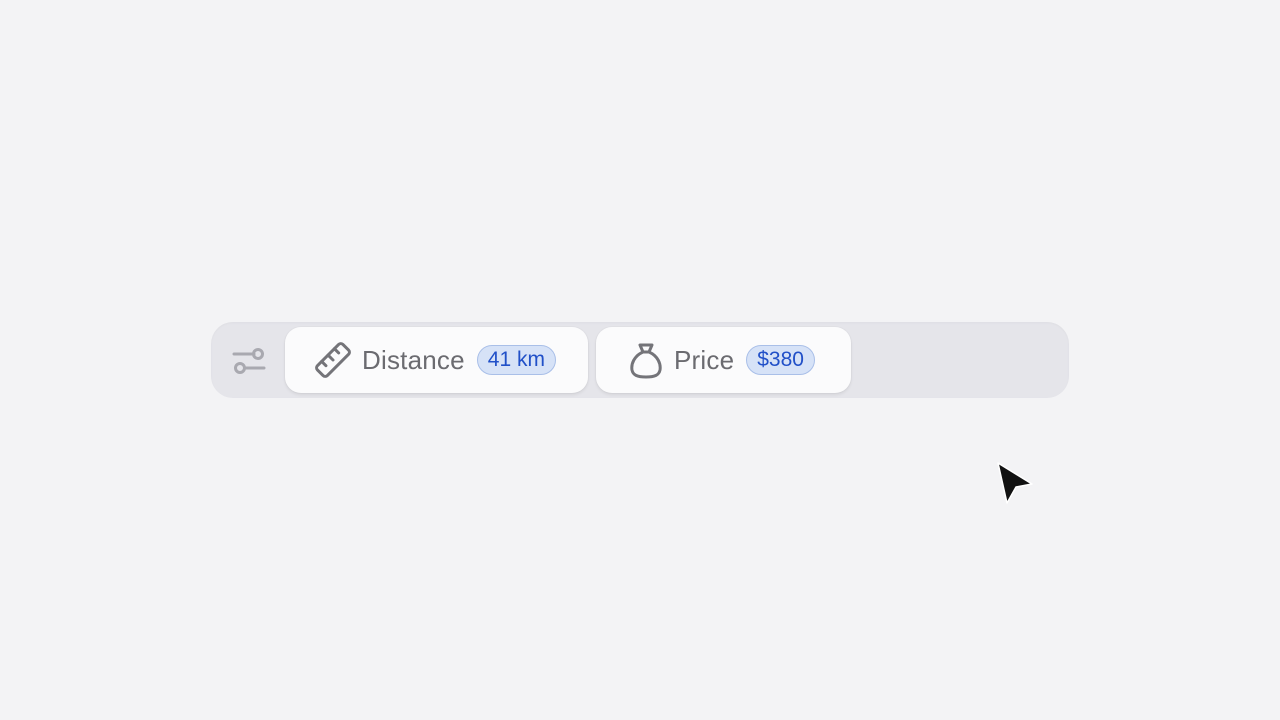 Image resolution: width=1280 pixels, height=720 pixels. I want to click on sliders-icon, so click(249, 361).